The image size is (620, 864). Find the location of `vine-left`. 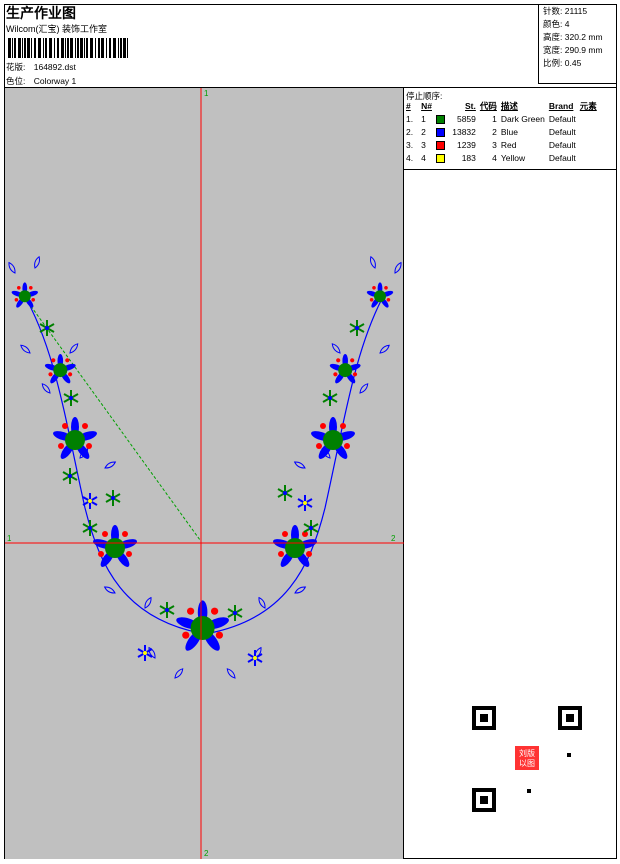

vine-left is located at coordinates (111, 463).